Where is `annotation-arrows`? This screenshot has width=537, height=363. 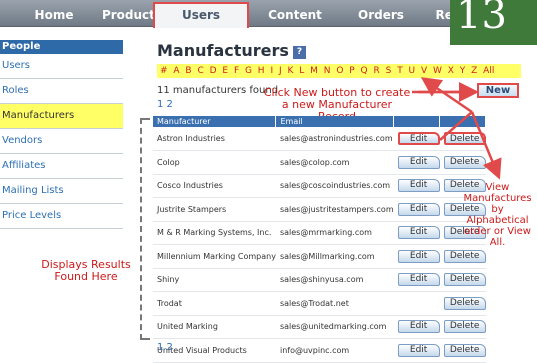 annotation-arrows is located at coordinates (457, 128).